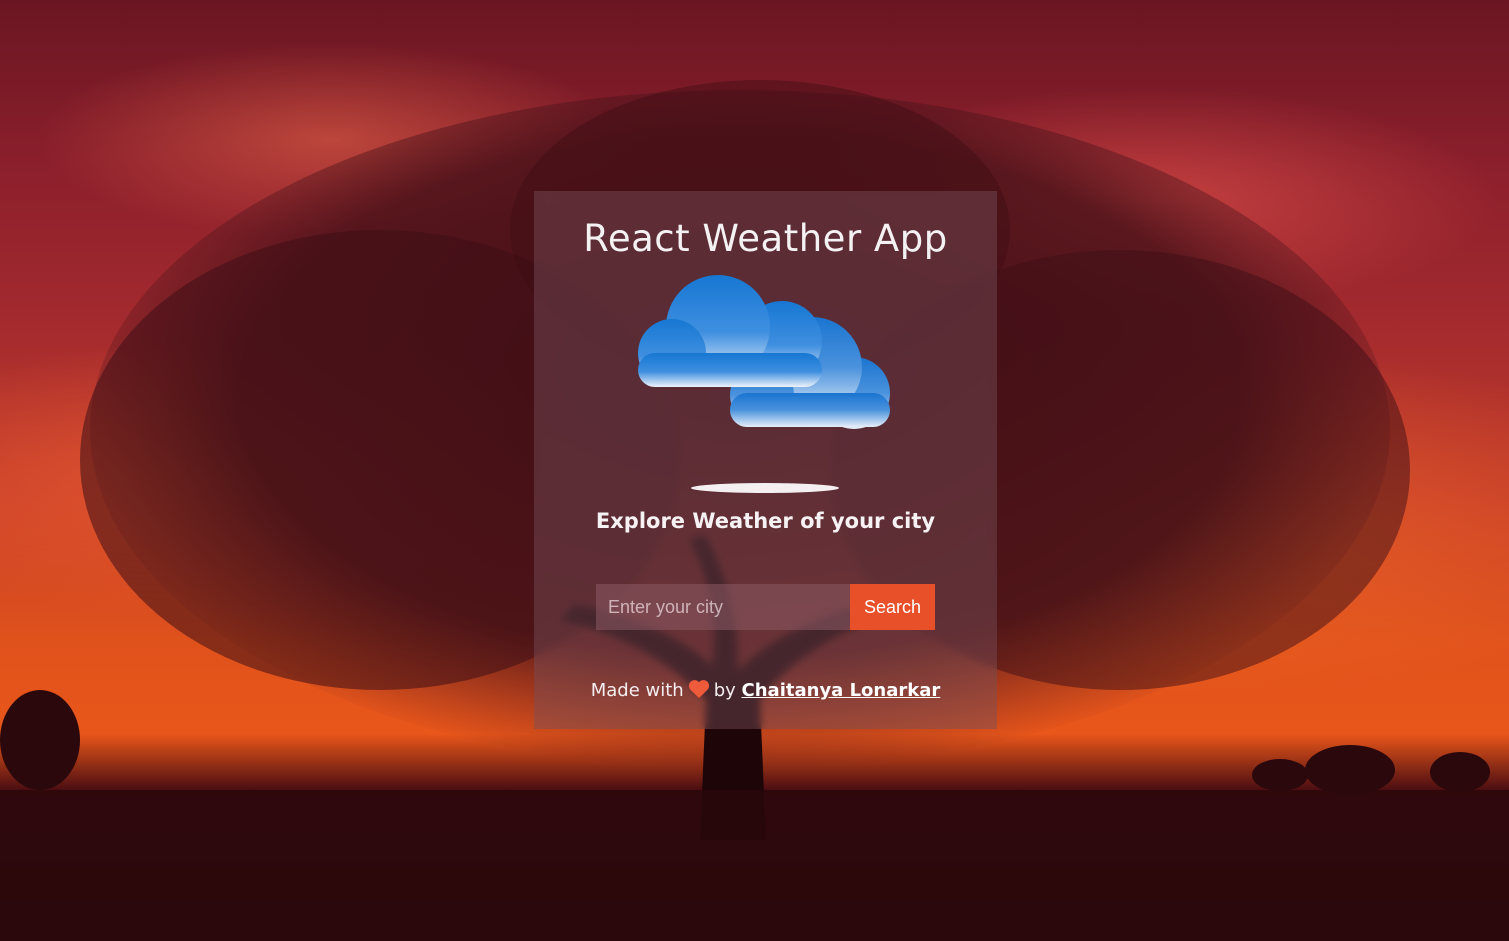 The width and height of the screenshot is (1509, 941). Describe the element at coordinates (723, 607) in the screenshot. I see `city-search-input` at that location.